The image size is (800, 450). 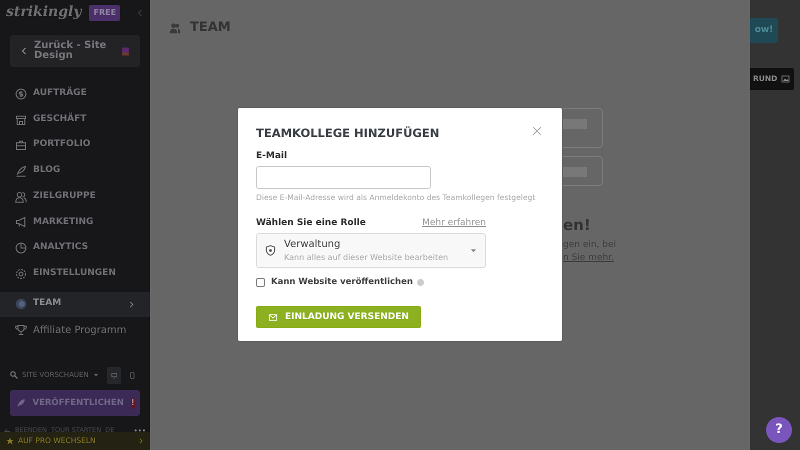 What do you see at coordinates (21, 120) in the screenshot?
I see `store-icon` at bounding box center [21, 120].